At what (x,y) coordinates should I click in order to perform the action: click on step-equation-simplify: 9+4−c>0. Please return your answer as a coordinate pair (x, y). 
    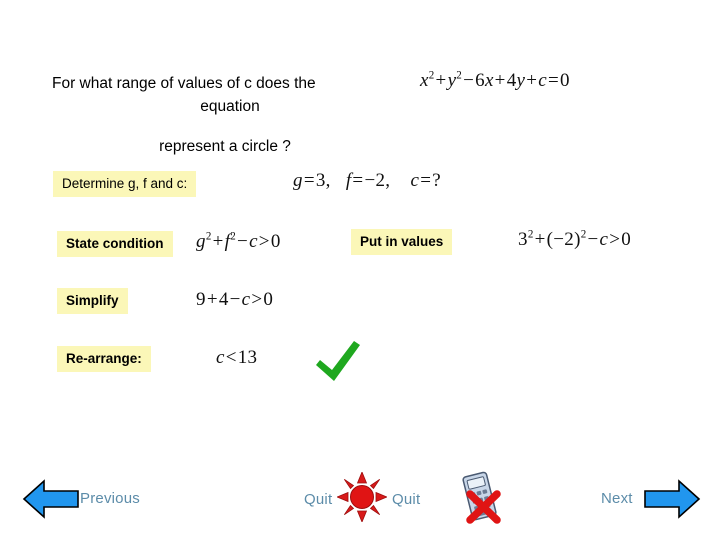
    Looking at the image, I should click on (235, 299).